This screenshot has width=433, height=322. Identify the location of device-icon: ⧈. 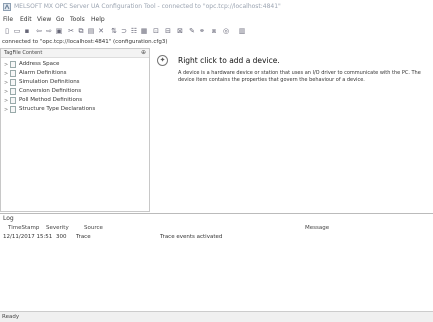
(214, 31).